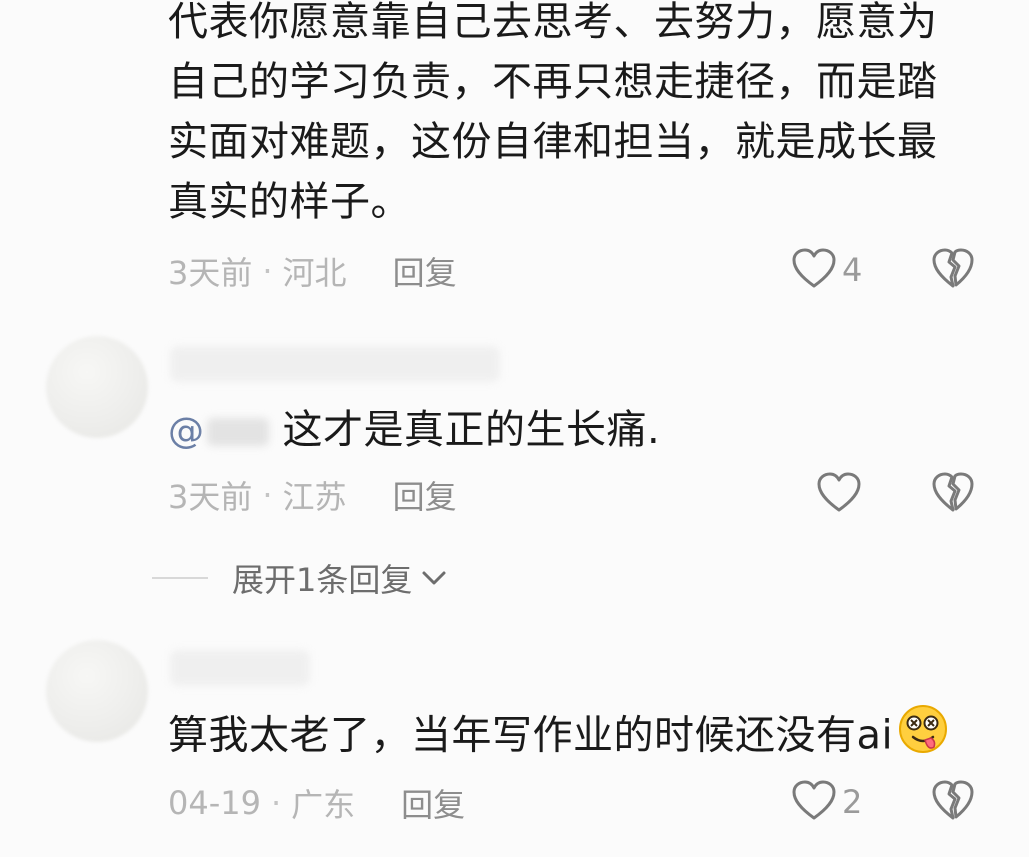 This screenshot has height=857, width=1029. Describe the element at coordinates (471, 430) in the screenshot. I see `comment-2-body: 这才是真正的生长痛.` at that location.